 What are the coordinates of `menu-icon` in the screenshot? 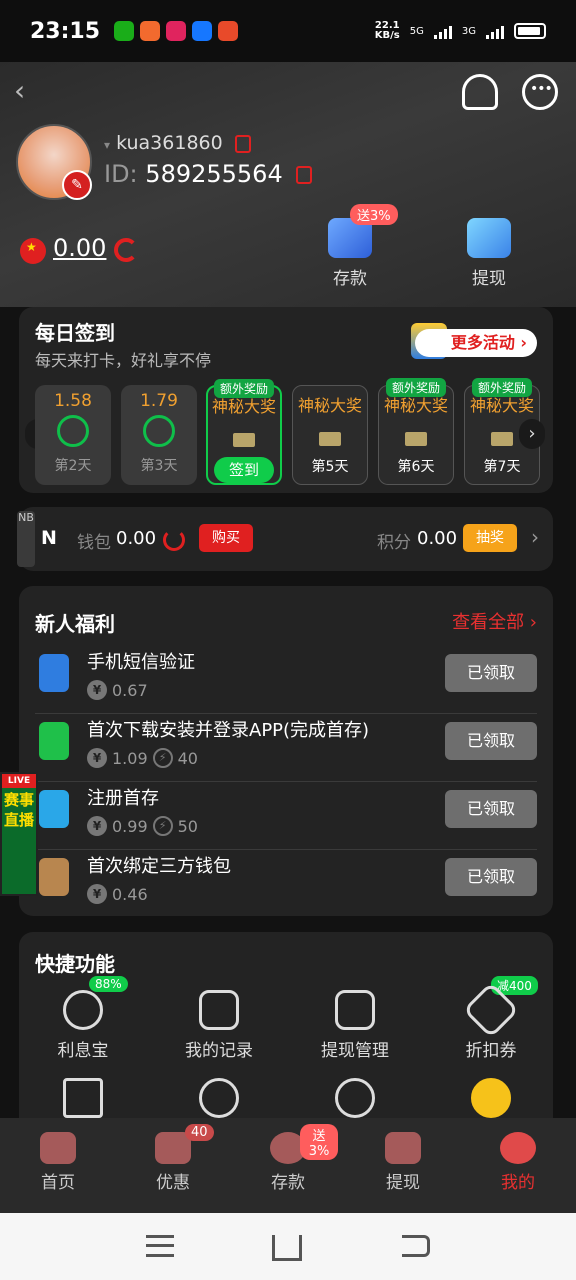 It's located at (160, 1246).